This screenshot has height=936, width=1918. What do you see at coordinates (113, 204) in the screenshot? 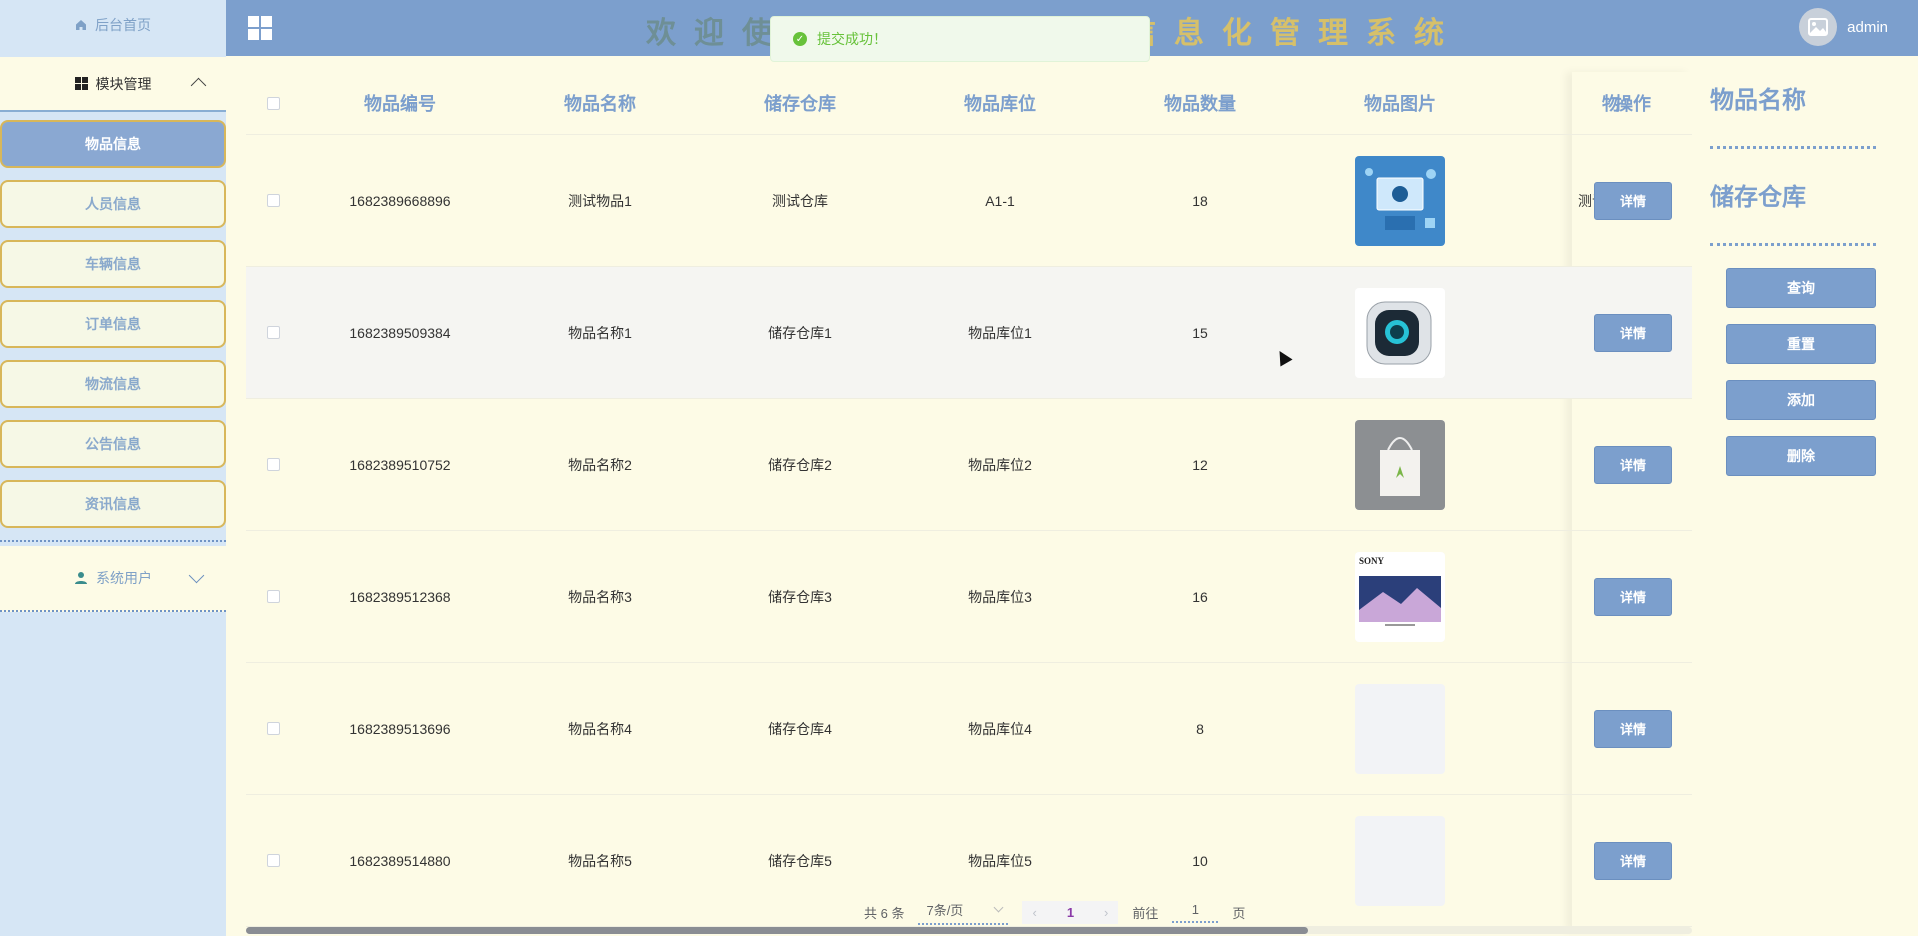
I see `sidebar-item-personnel: 人员信息` at bounding box center [113, 204].